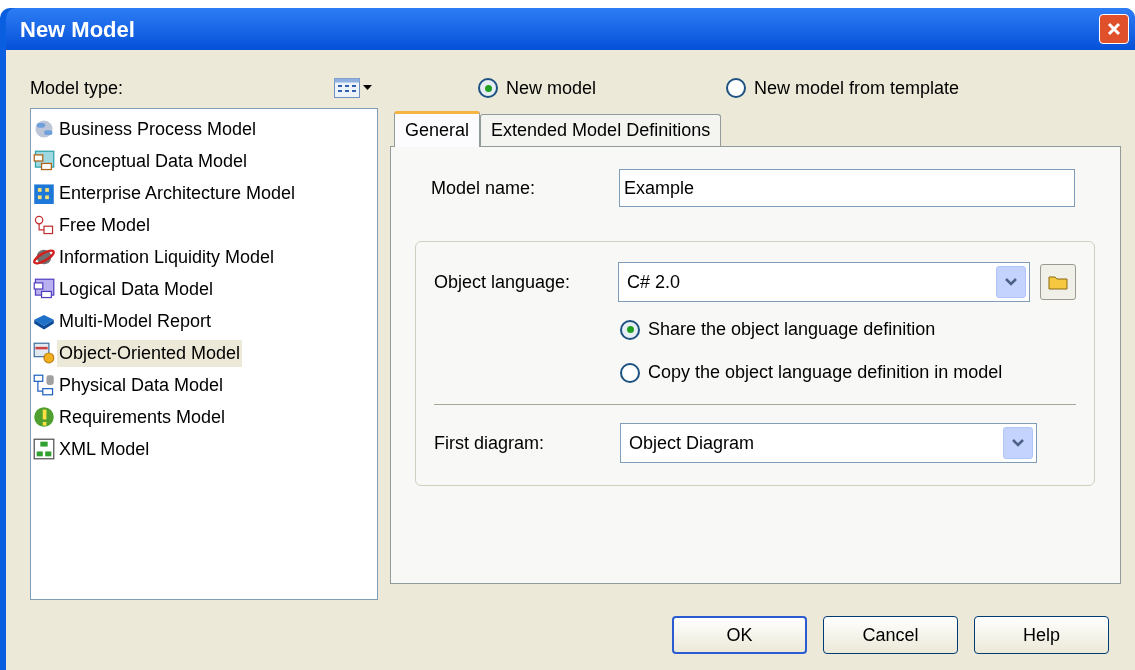 This screenshot has height=670, width=1135. Describe the element at coordinates (890, 635) in the screenshot. I see `dialog-button: Cancel` at that location.